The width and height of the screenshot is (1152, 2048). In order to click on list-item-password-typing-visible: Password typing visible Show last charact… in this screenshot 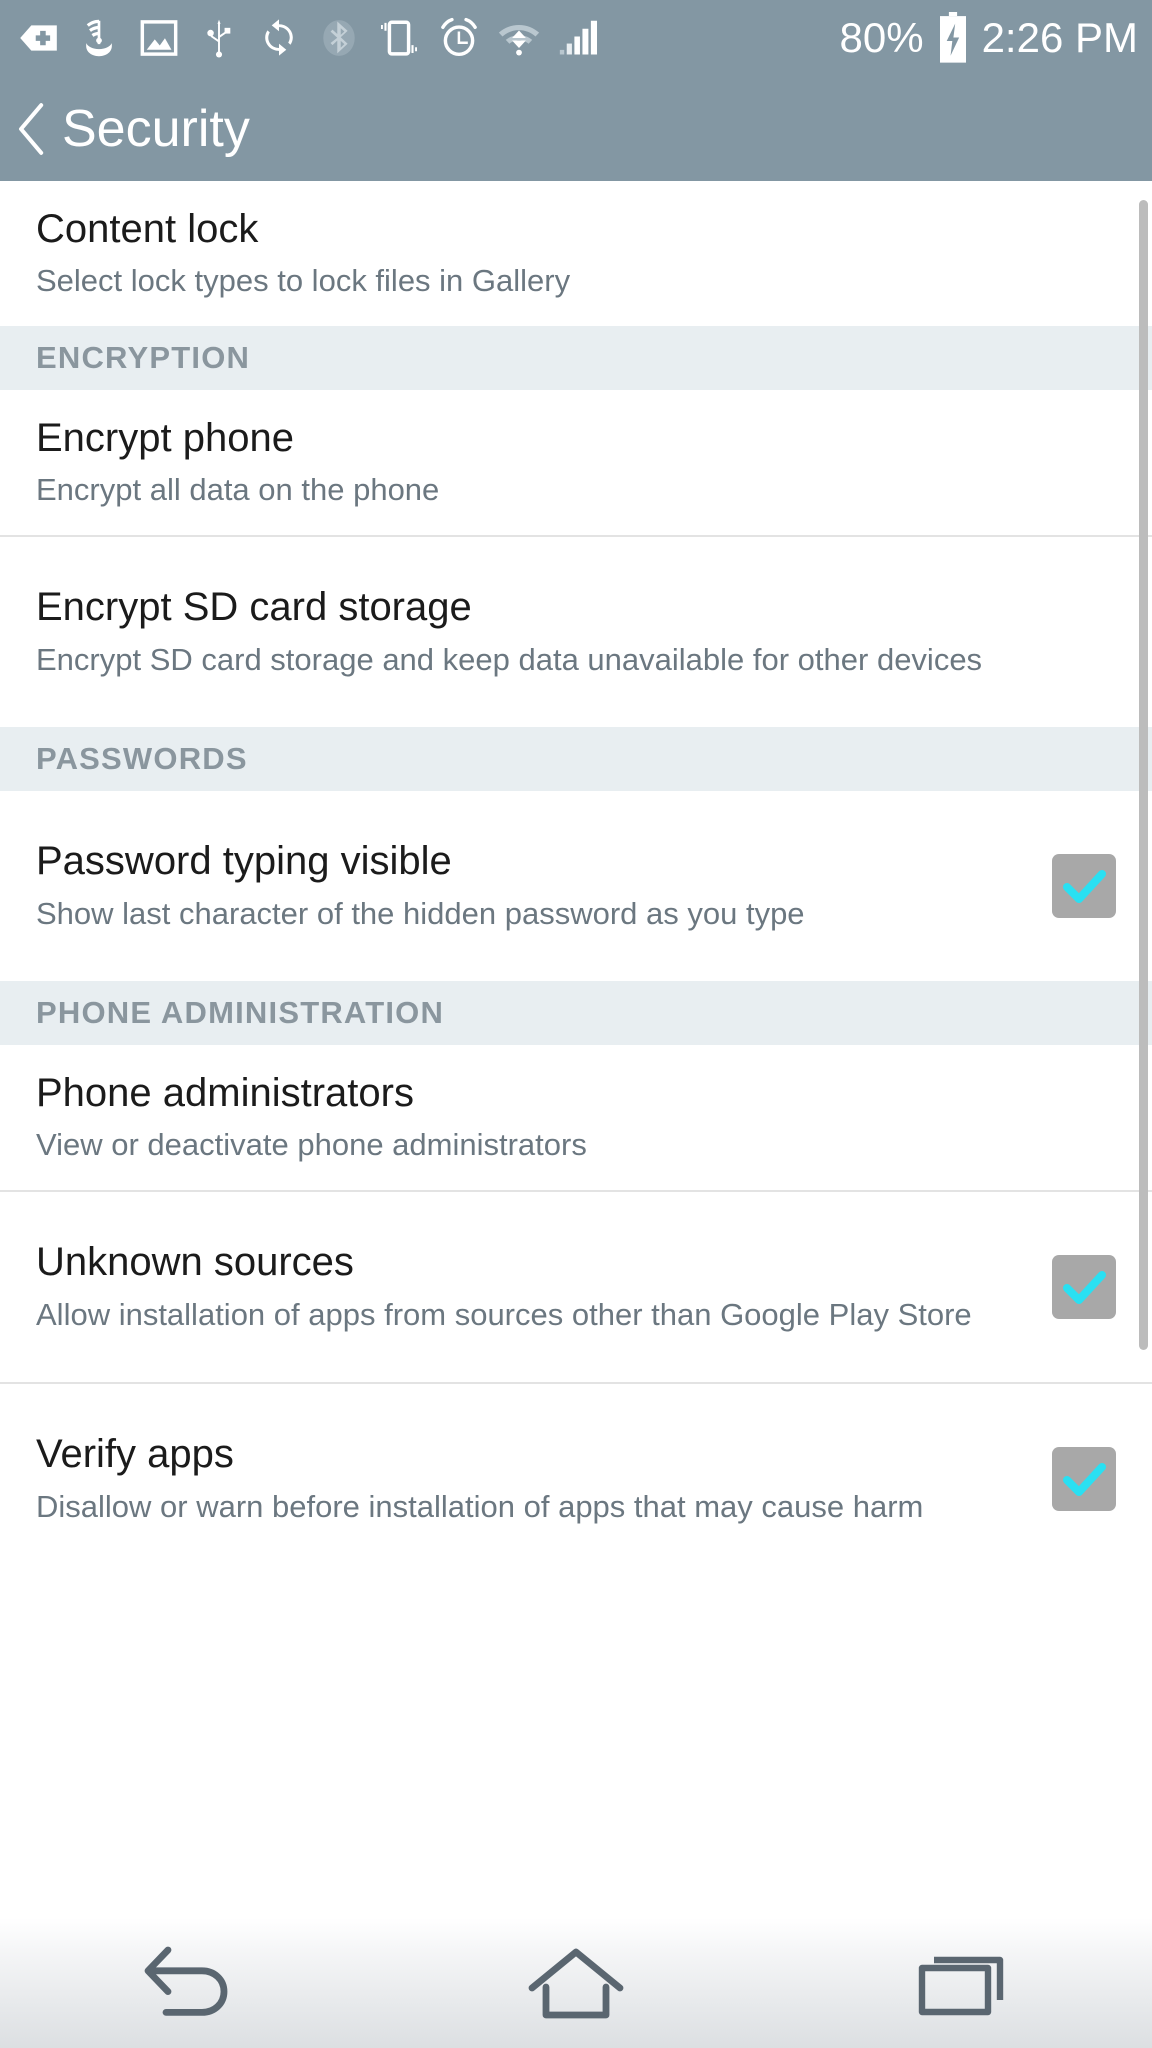, I will do `click(576, 886)`.